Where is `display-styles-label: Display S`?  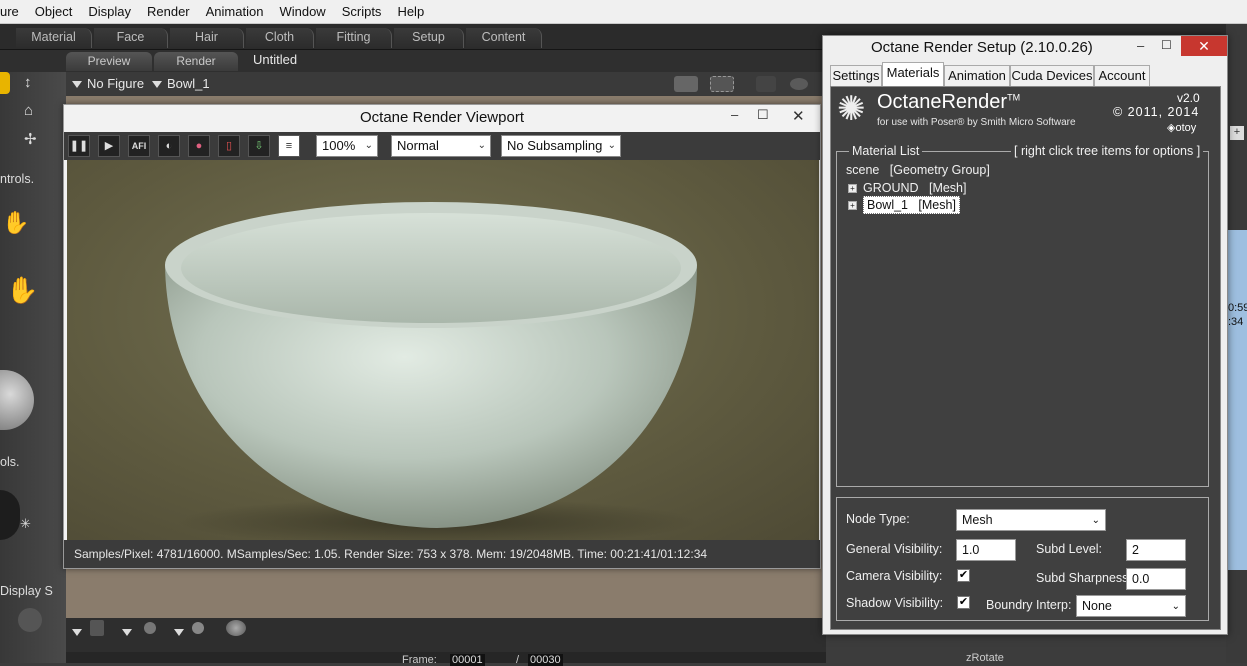
display-styles-label: Display S is located at coordinates (26, 591).